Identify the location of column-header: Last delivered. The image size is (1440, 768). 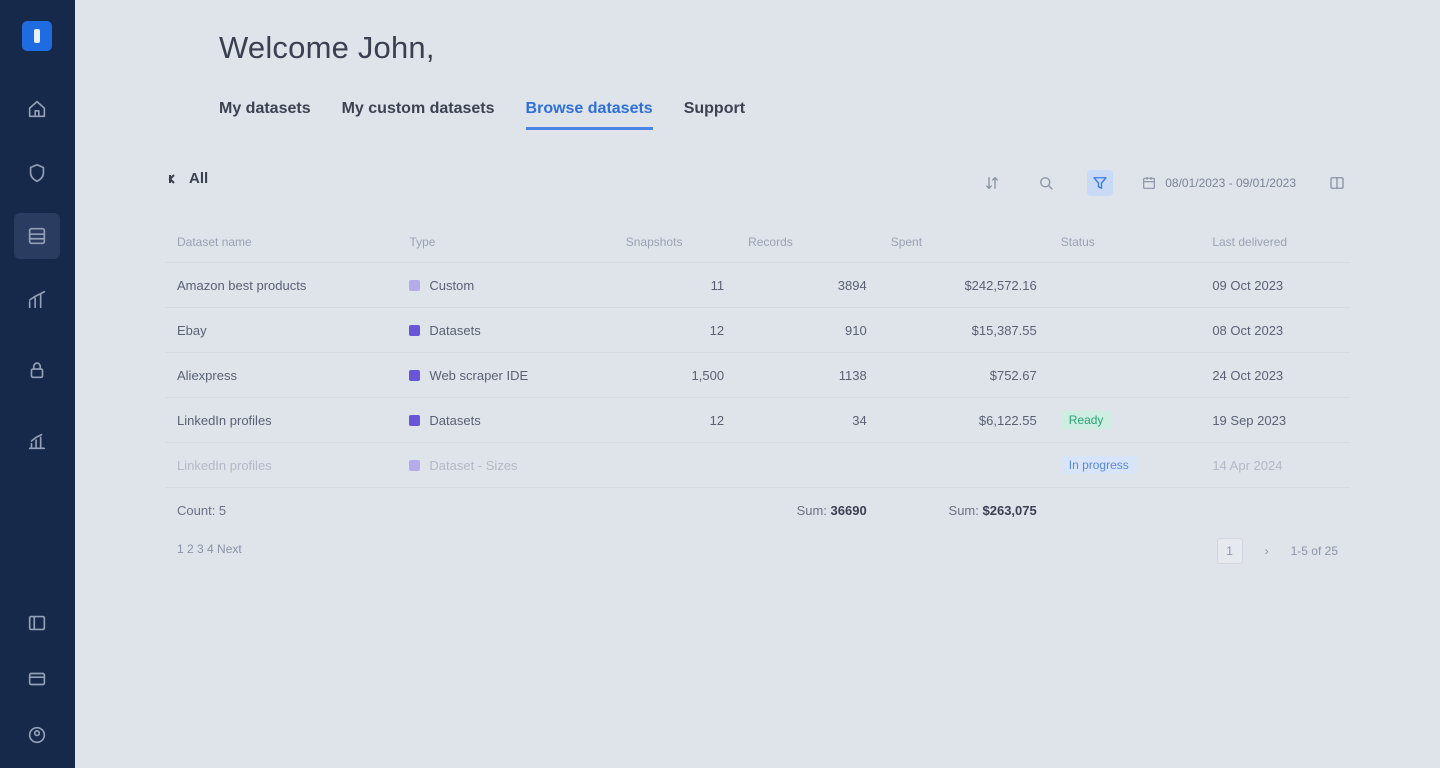
(1275, 242).